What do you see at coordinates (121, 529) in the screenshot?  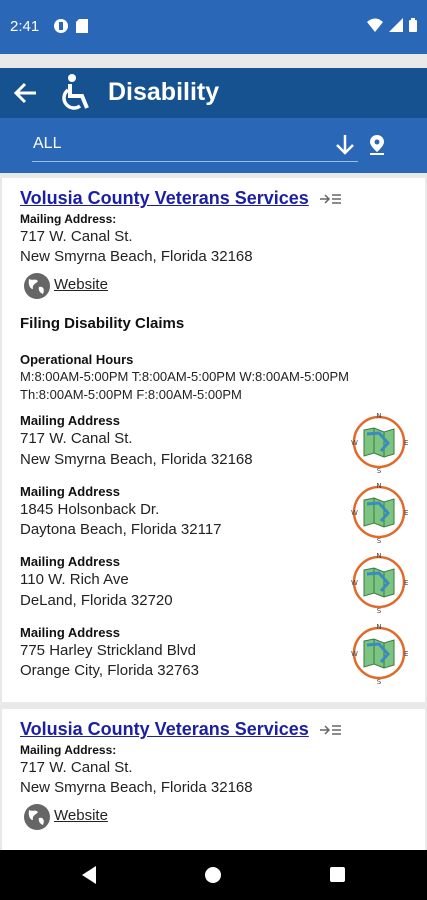 I see `location-address-line-2: Daytona Beach, Florida 32117` at bounding box center [121, 529].